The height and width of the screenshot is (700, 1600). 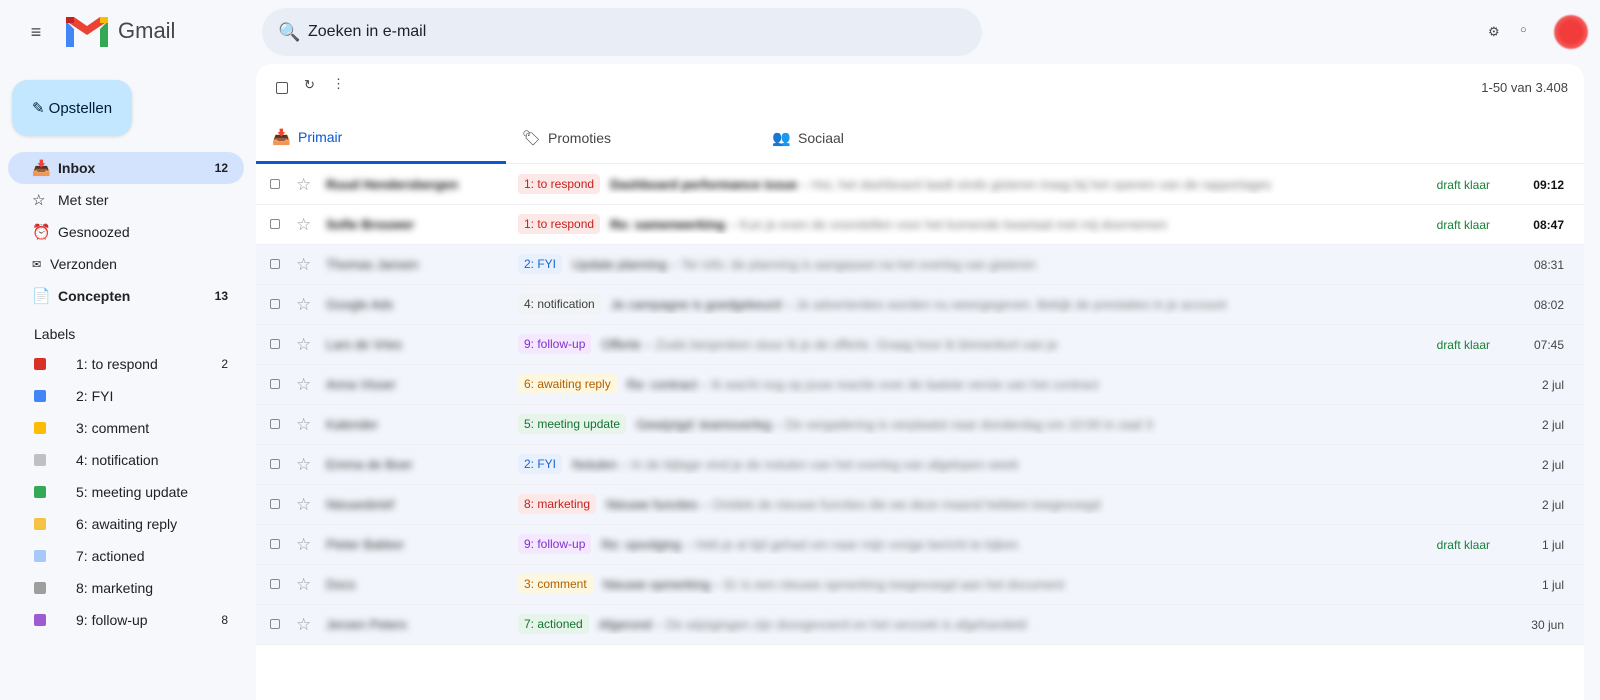 What do you see at coordinates (36, 32) in the screenshot?
I see `main-menu-button: ≡` at bounding box center [36, 32].